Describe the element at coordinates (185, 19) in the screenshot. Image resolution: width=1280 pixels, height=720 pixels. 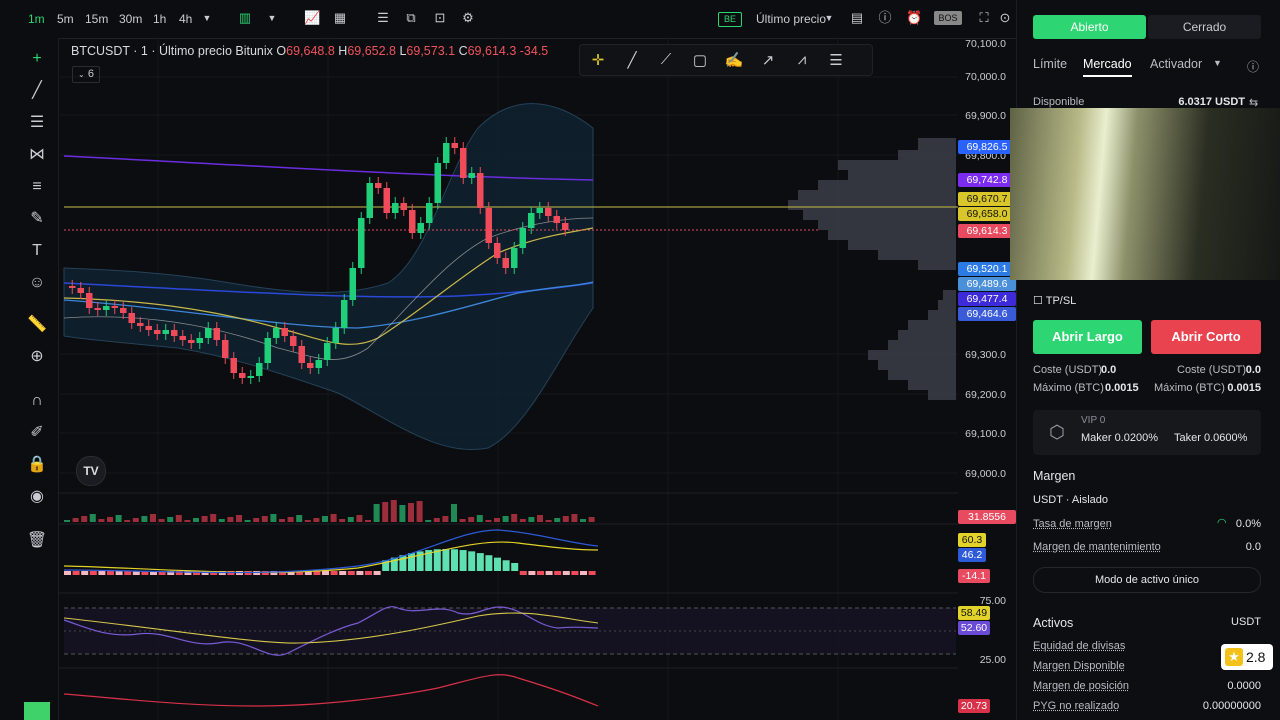
I see `timeframe-4h: 4h` at that location.